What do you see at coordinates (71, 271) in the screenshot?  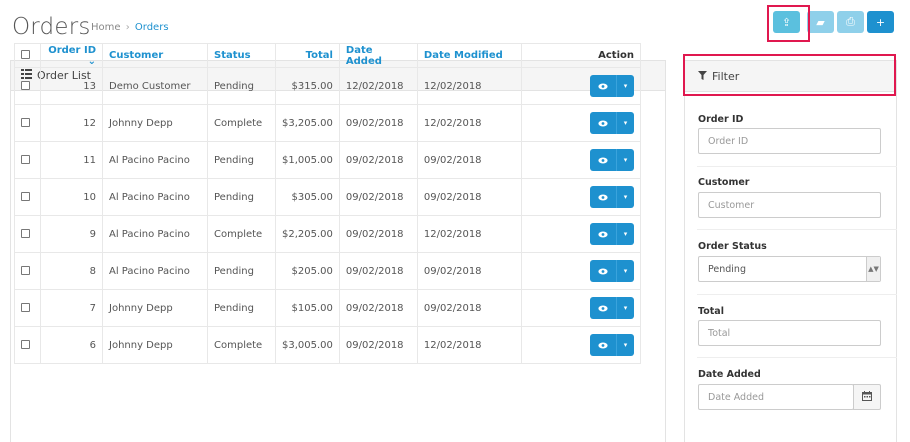 I see `order-id-cell: 8` at bounding box center [71, 271].